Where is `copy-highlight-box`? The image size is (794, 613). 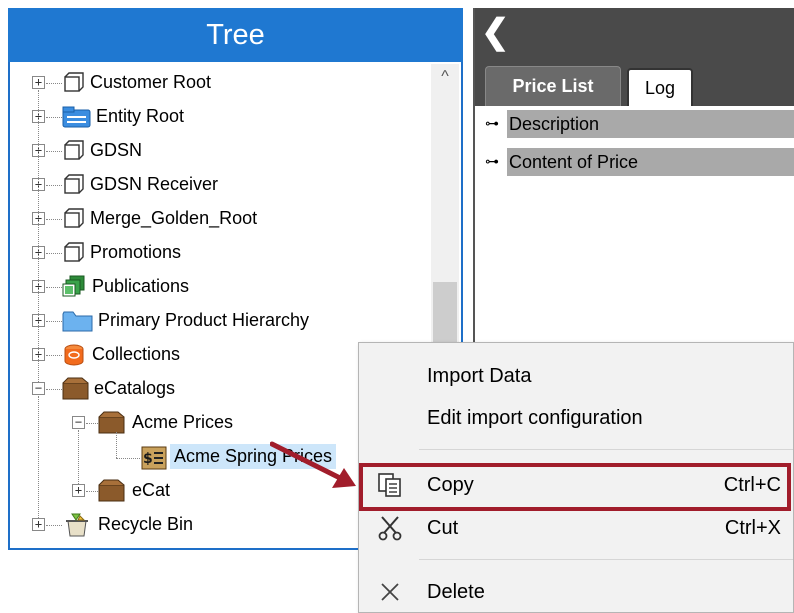
copy-highlight-box is located at coordinates (575, 487).